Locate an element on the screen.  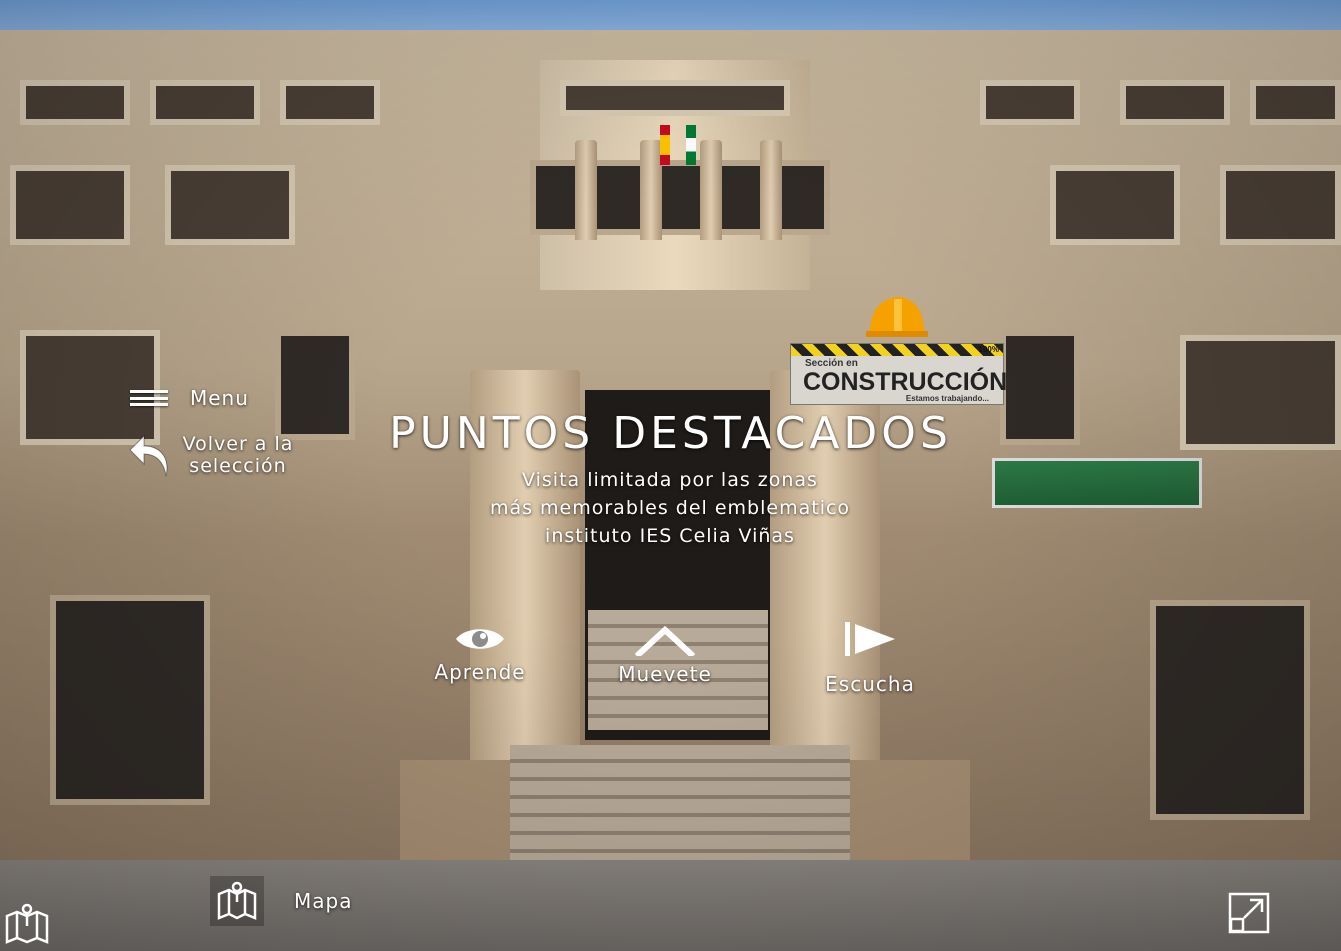
menu-label: Menu is located at coordinates (219, 398).